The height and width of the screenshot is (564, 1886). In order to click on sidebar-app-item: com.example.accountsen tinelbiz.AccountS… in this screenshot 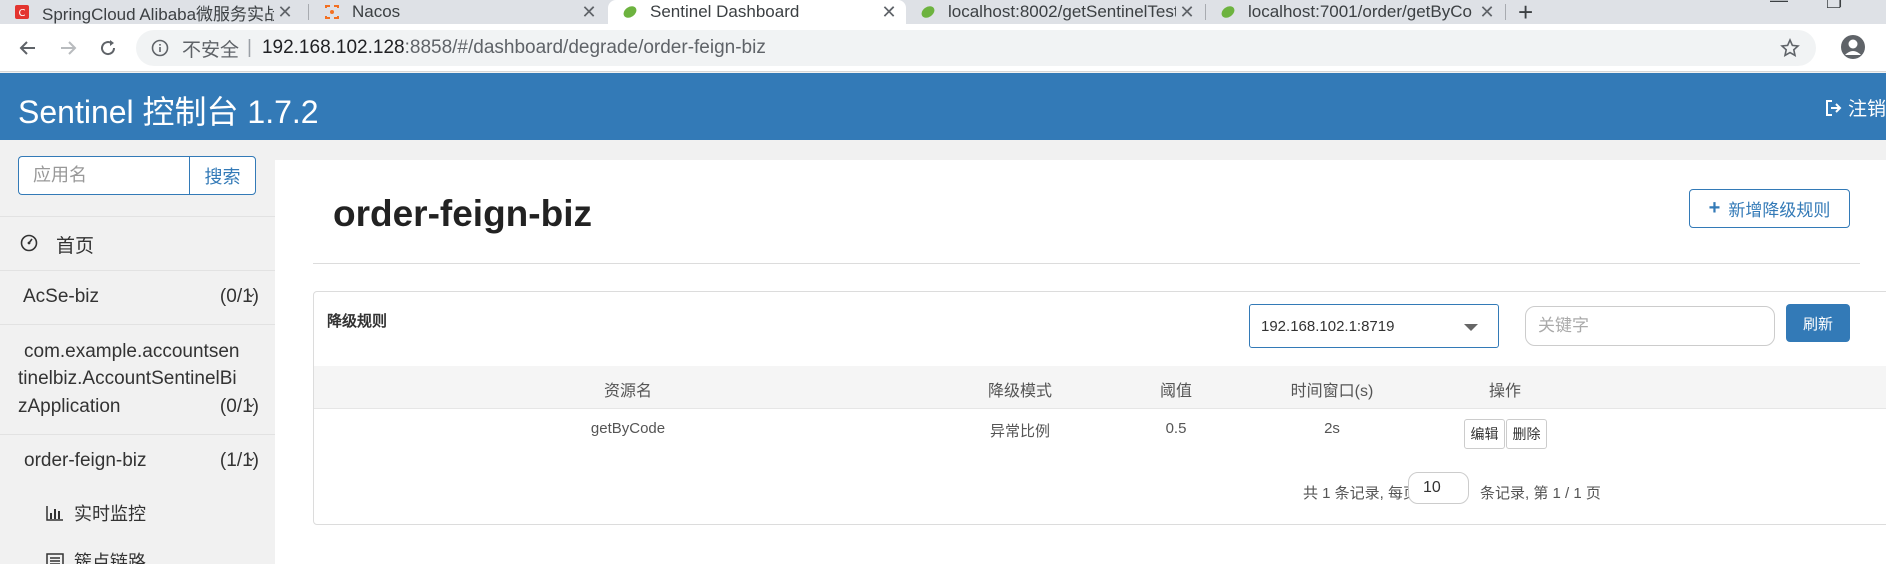, I will do `click(137, 379)`.